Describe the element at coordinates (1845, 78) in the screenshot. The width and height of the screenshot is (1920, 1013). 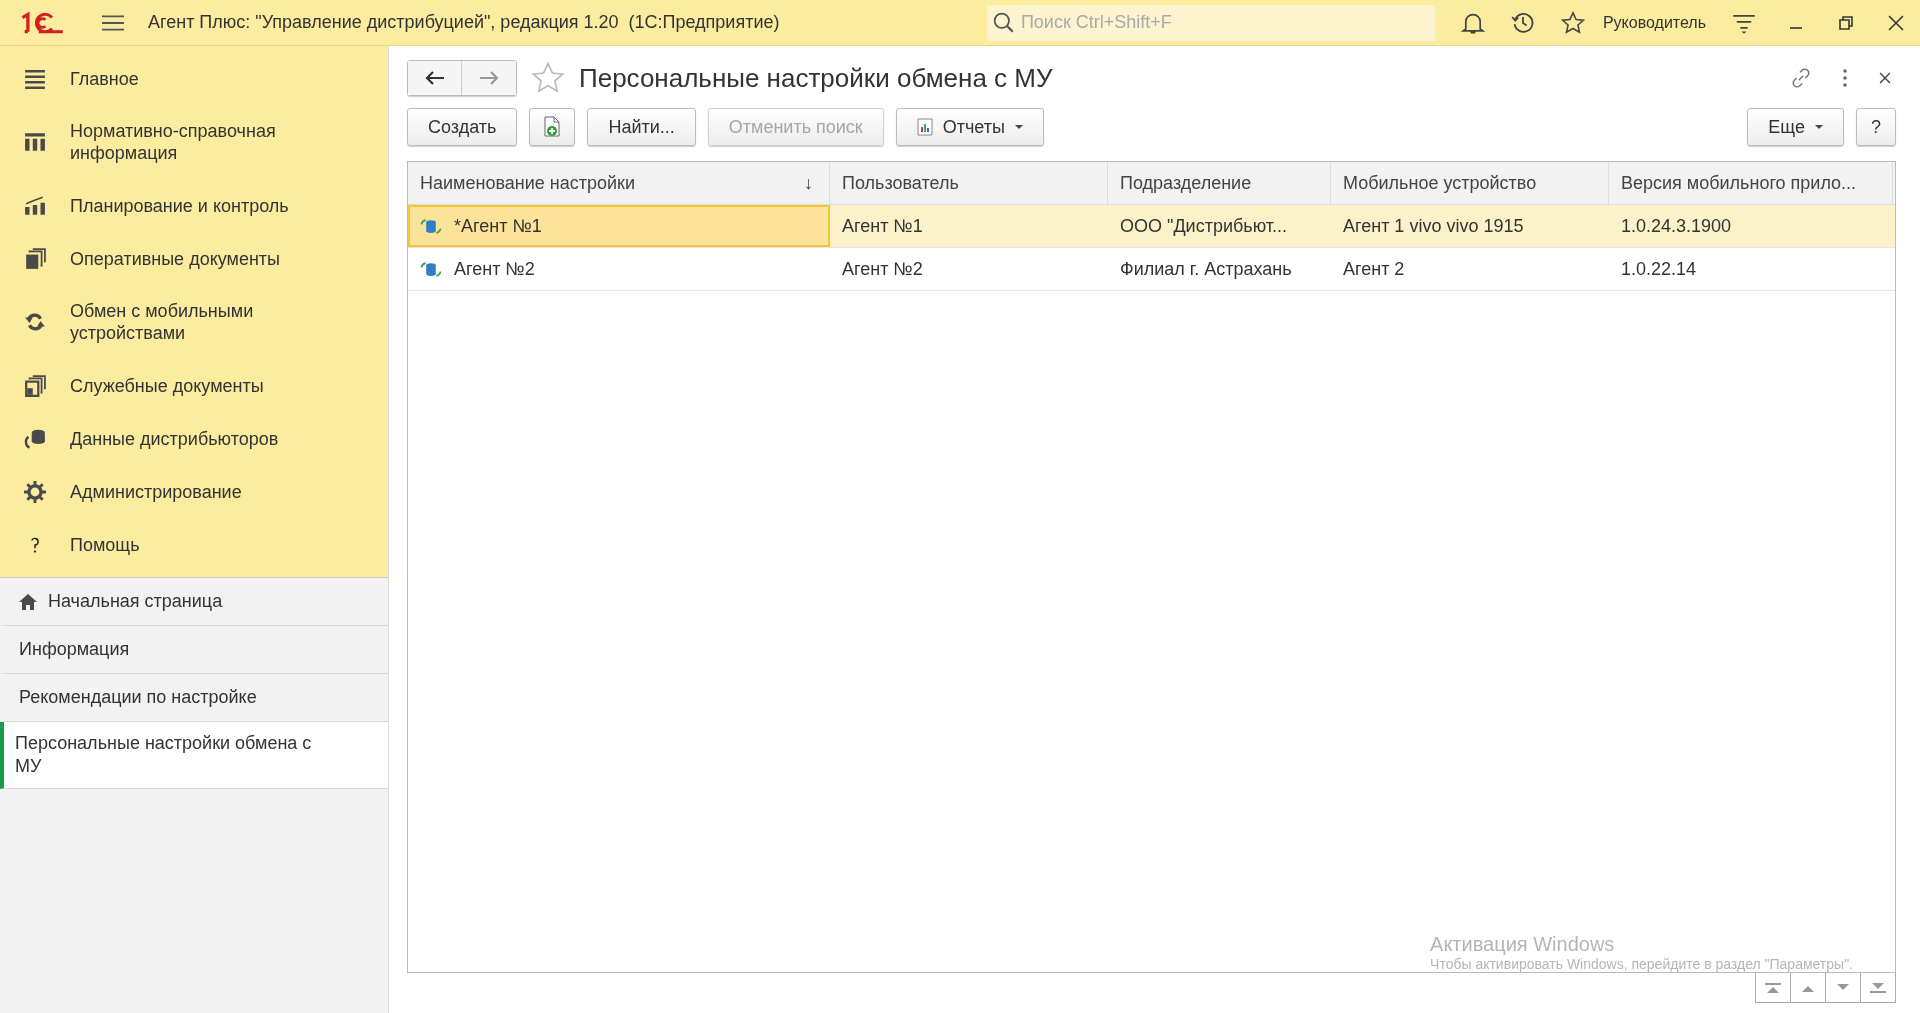
I see `more-icon` at that location.